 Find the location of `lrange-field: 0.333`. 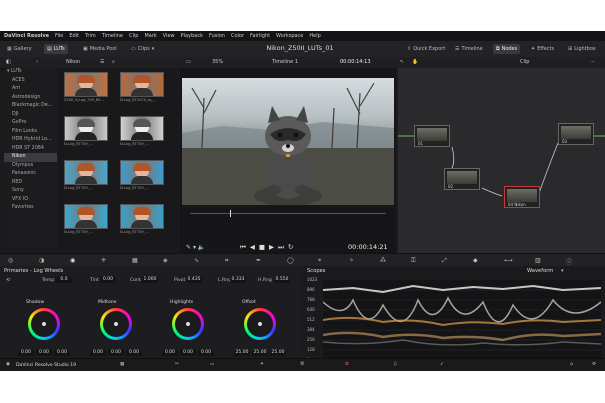

lrange-field: 0.333 is located at coordinates (238, 280).